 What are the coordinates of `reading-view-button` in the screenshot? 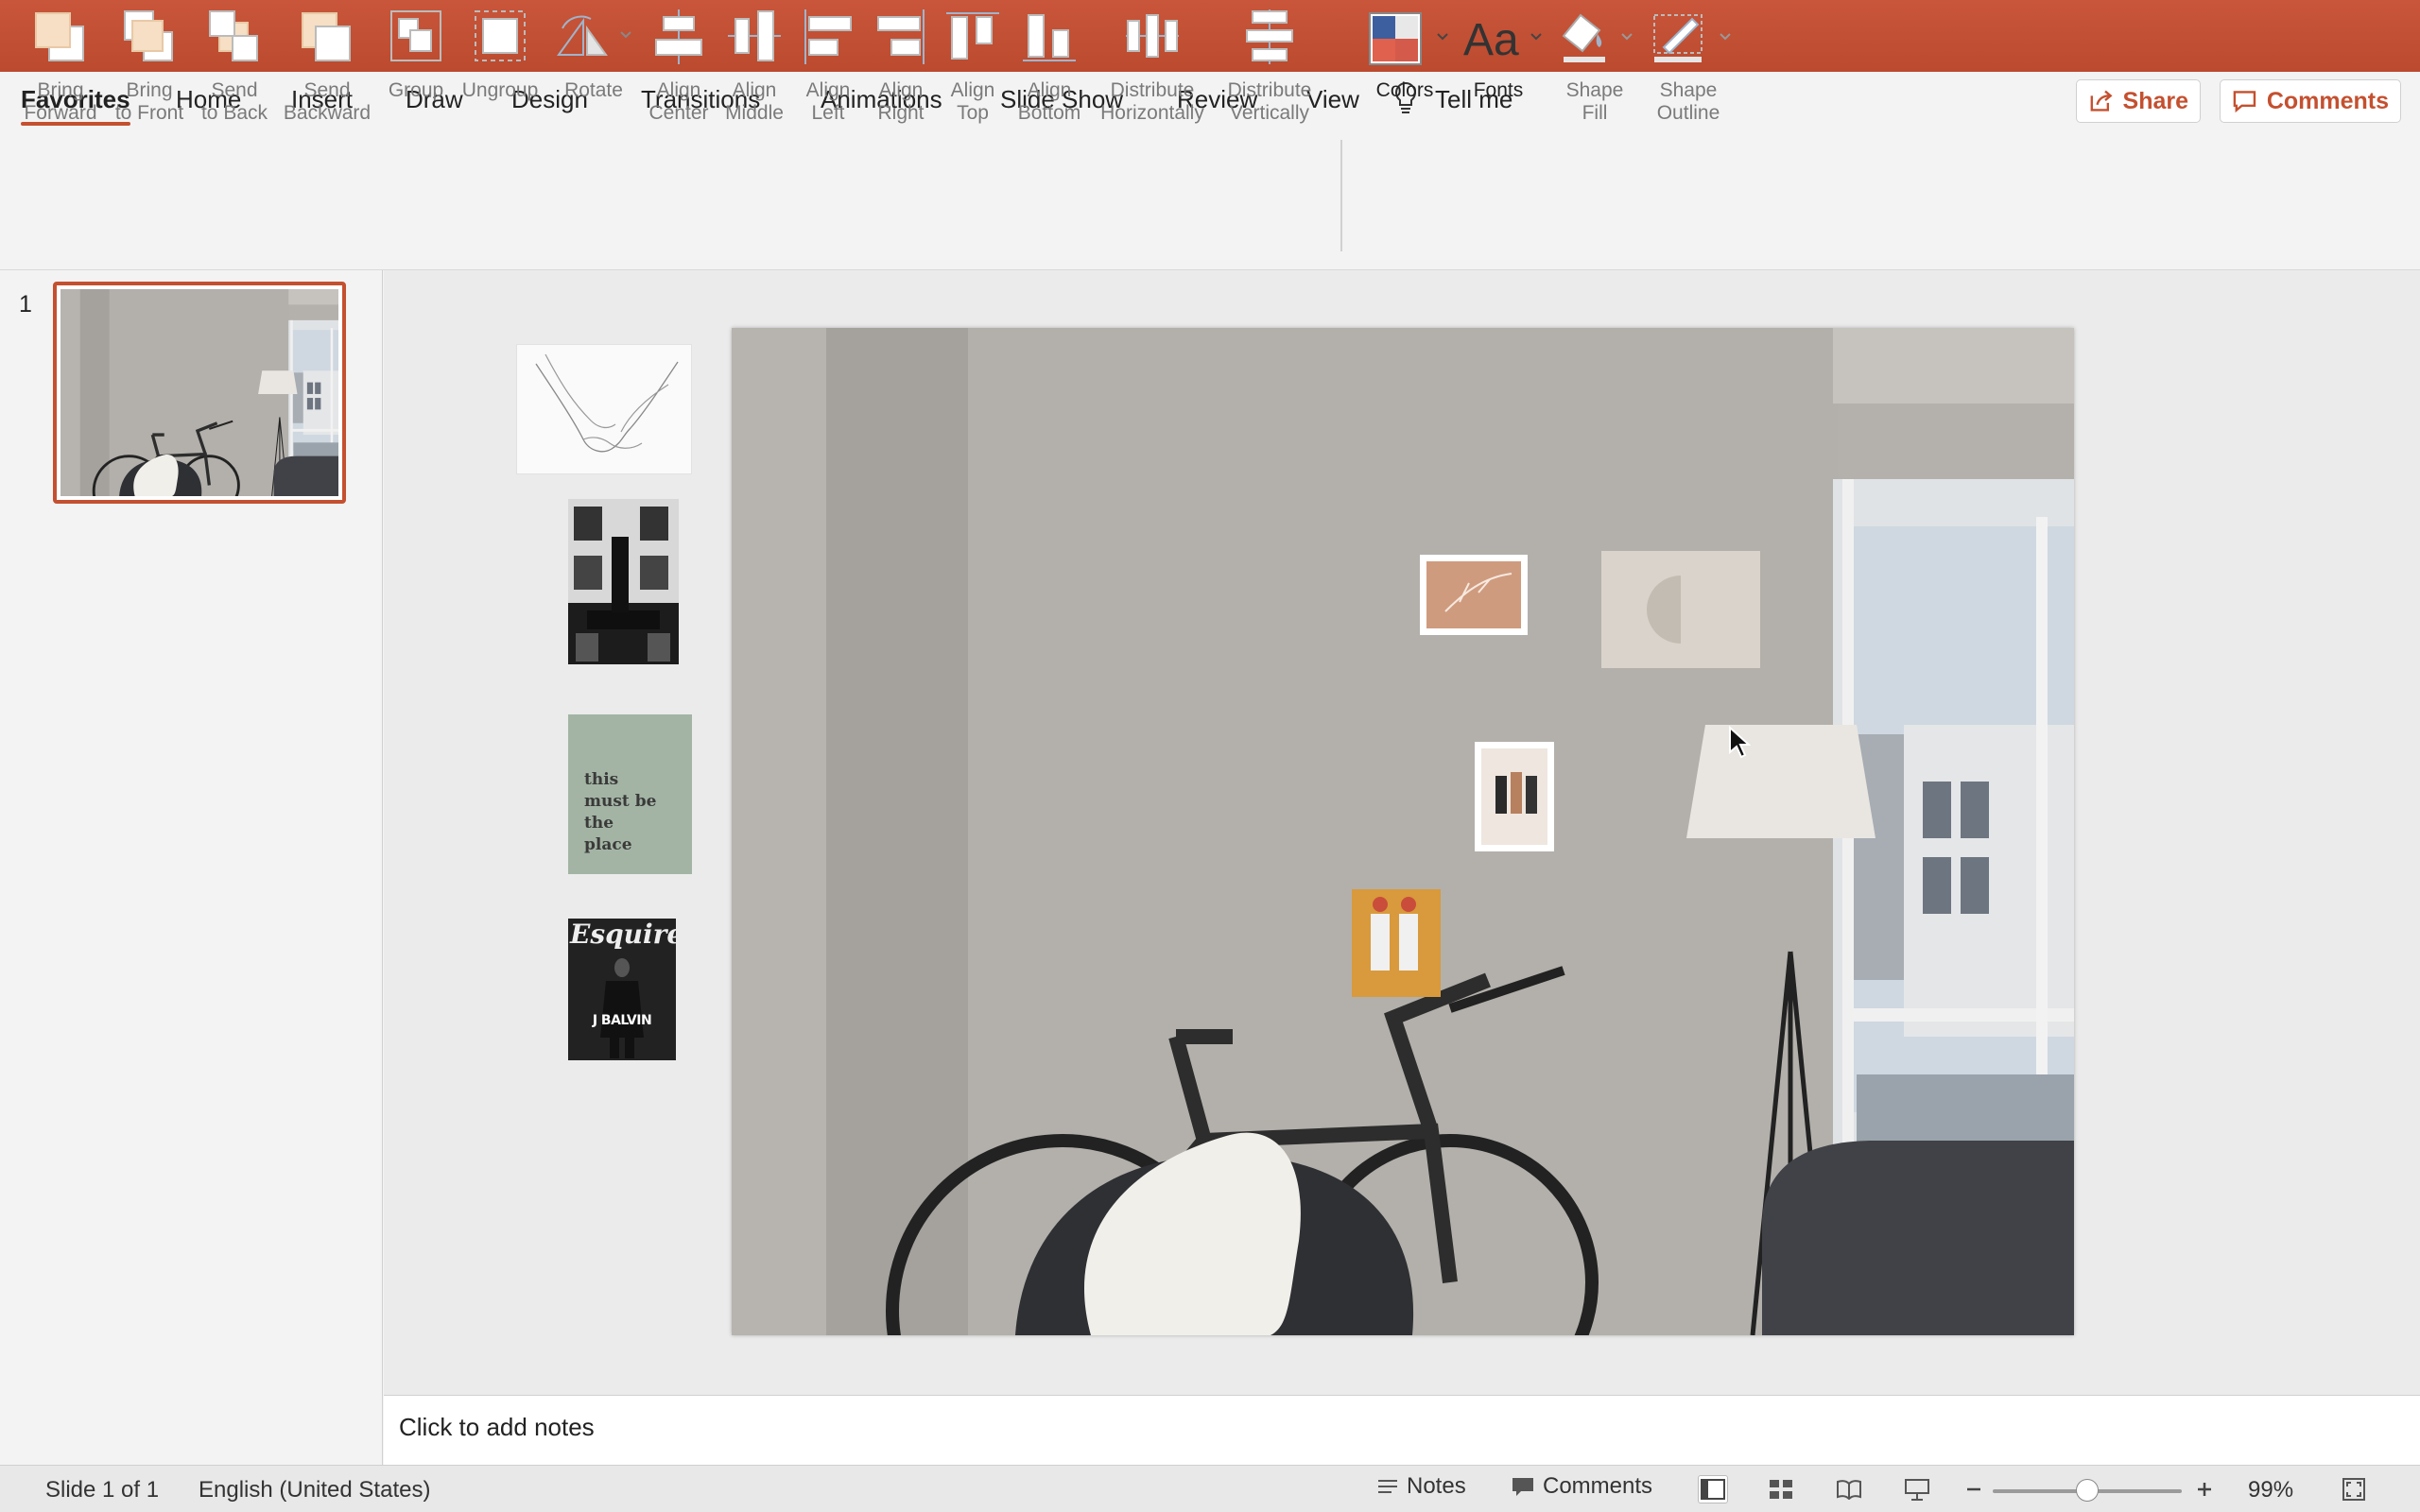 It's located at (1849, 1489).